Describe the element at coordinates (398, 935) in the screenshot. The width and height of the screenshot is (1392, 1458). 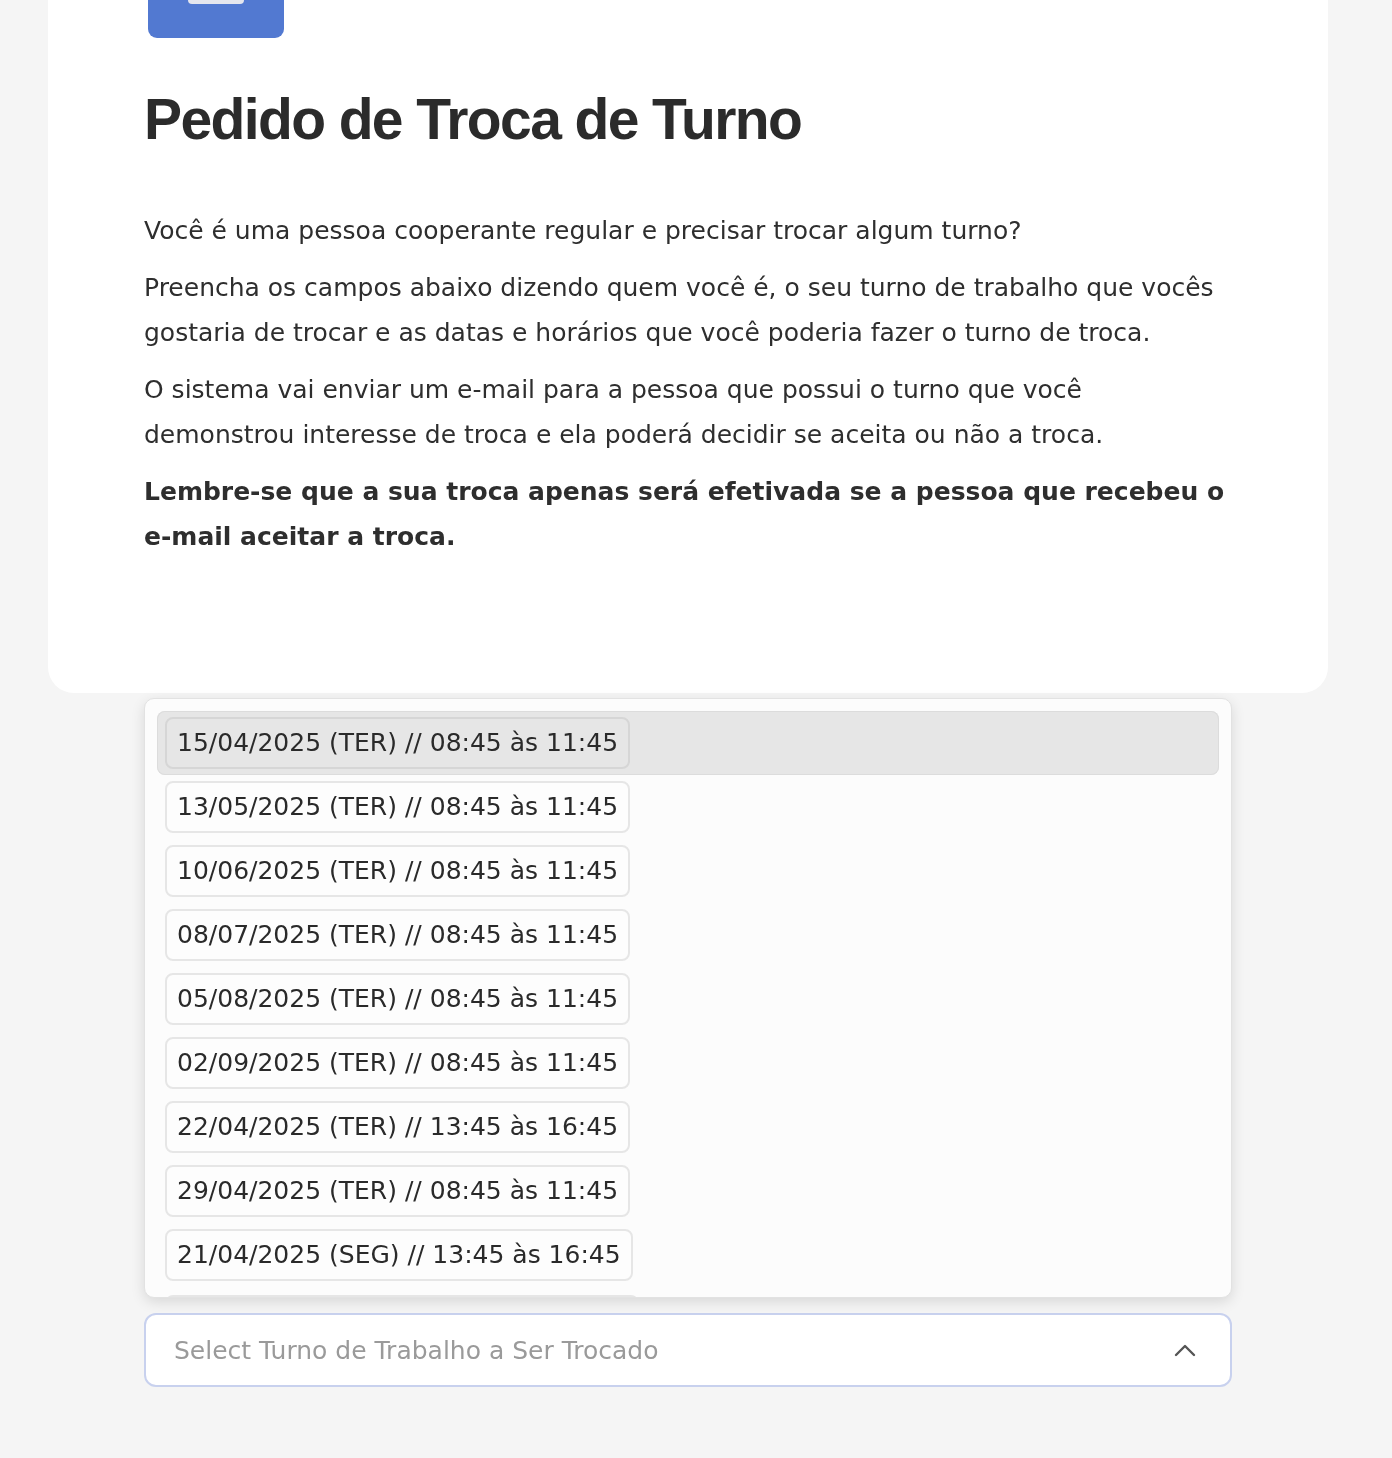
I see `option-label: 08/07/2025 (TER) // 08:45 às 11:45` at that location.